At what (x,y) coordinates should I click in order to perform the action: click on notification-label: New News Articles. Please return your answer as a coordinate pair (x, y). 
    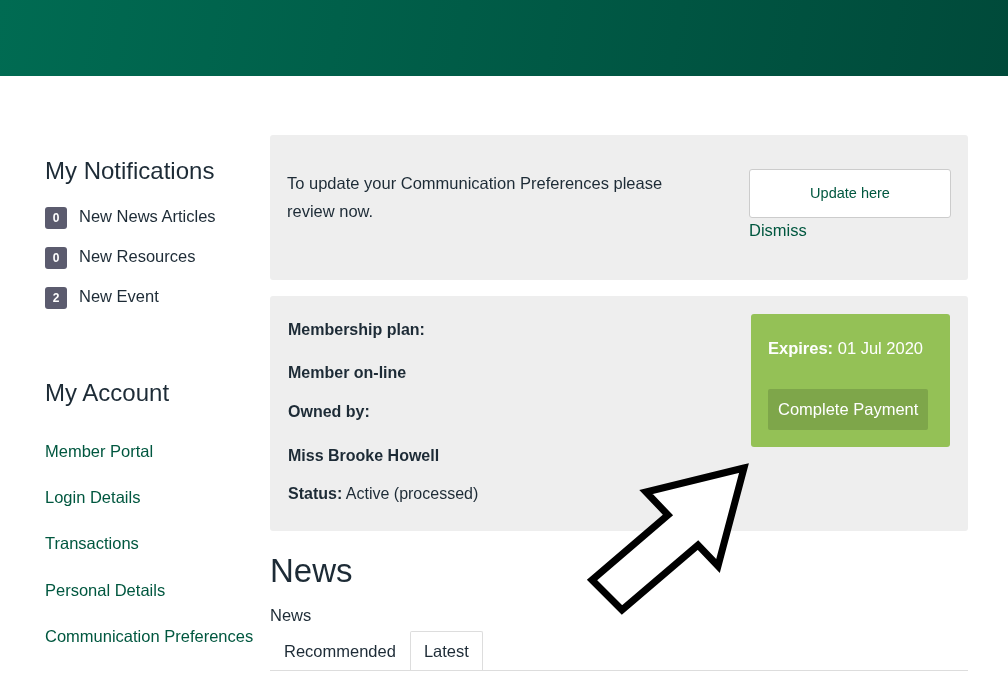
    Looking at the image, I should click on (147, 216).